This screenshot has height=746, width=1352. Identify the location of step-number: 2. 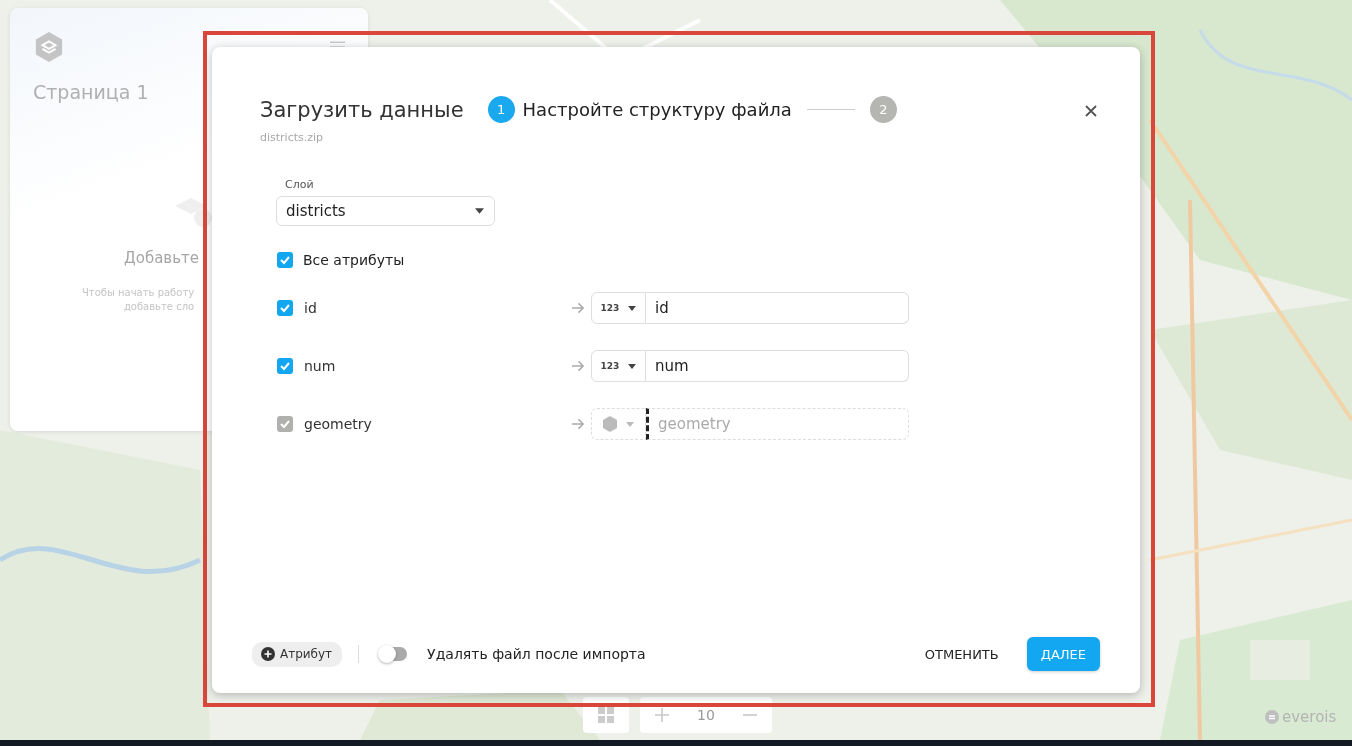
(883, 109).